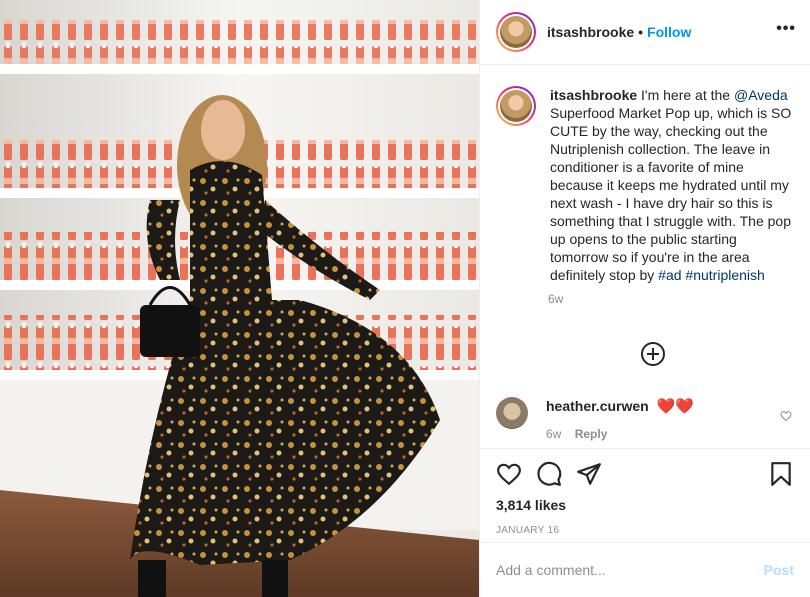 The height and width of the screenshot is (597, 810). I want to click on caption-avatar, so click(516, 106).